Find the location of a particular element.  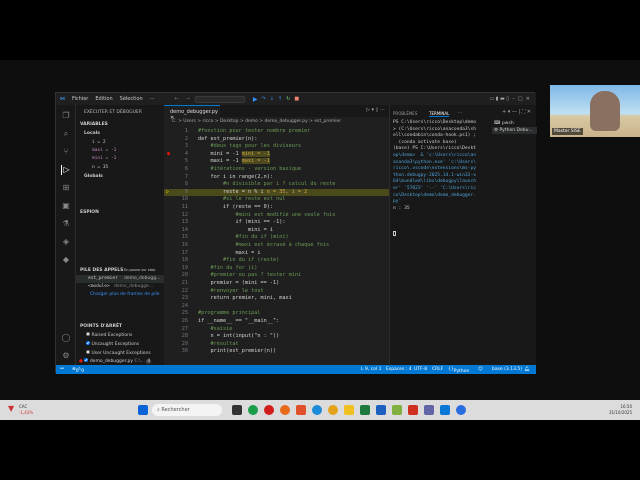

variable-i: i = 2 is located at coordinates (99, 142).